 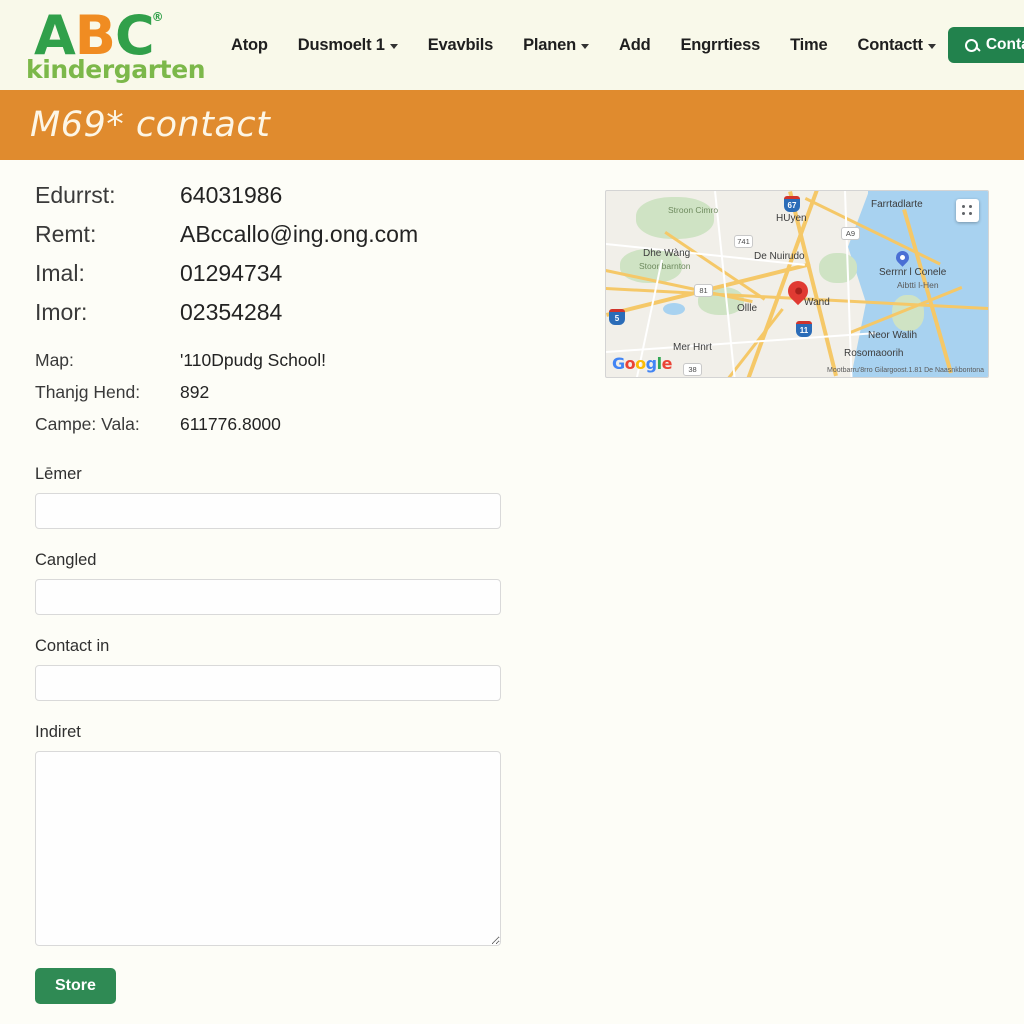 What do you see at coordinates (231, 312) in the screenshot?
I see `info-value: 02354284` at bounding box center [231, 312].